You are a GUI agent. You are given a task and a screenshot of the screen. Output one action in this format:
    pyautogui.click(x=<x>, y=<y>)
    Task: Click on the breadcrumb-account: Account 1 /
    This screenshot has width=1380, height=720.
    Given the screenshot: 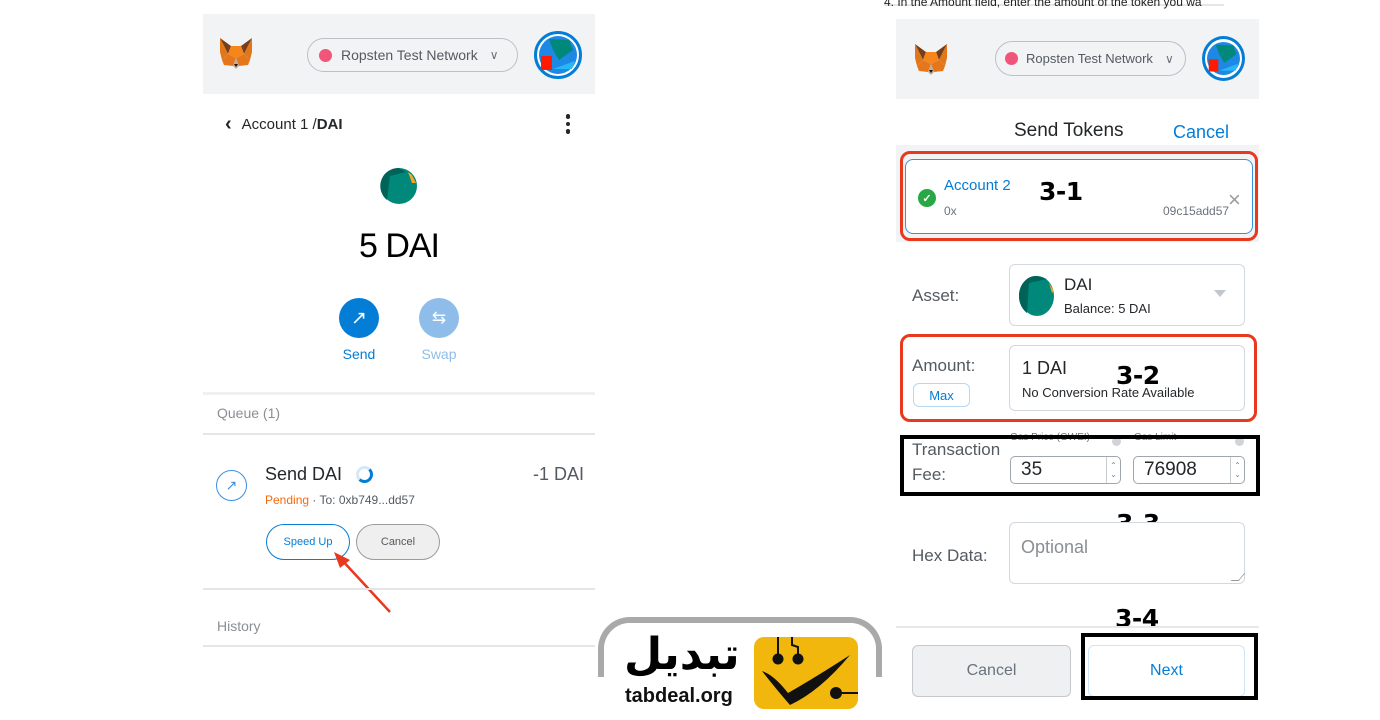 What is the action you would take?
    pyautogui.click(x=279, y=124)
    